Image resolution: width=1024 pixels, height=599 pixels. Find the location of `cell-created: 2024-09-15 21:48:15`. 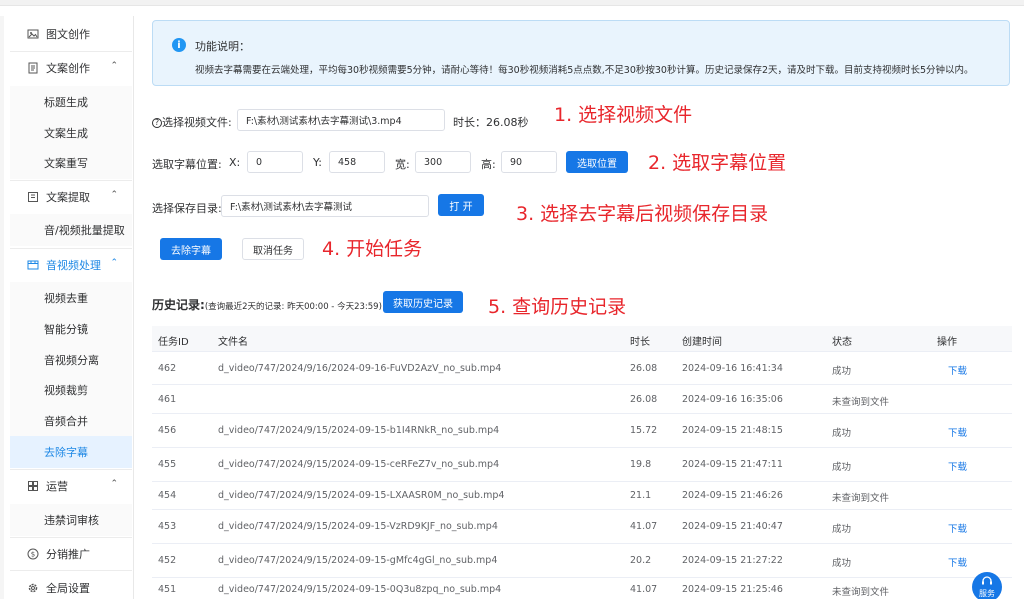

cell-created: 2024-09-15 21:48:15 is located at coordinates (732, 430).